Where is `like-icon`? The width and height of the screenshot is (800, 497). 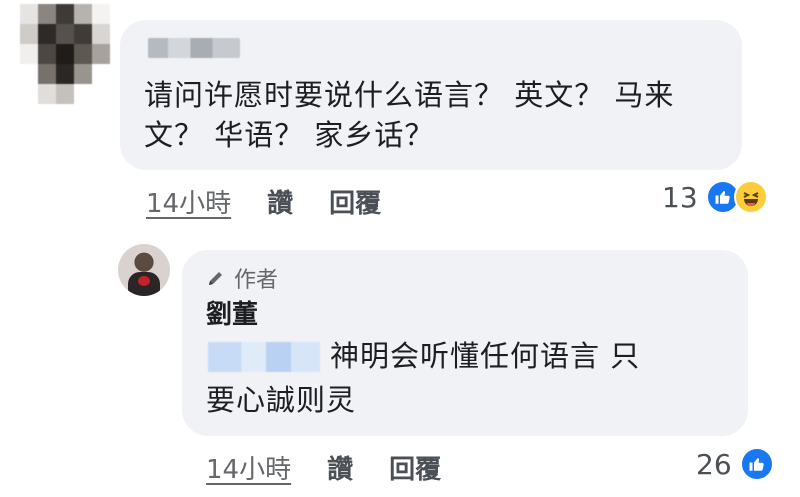
like-icon is located at coordinates (756, 464).